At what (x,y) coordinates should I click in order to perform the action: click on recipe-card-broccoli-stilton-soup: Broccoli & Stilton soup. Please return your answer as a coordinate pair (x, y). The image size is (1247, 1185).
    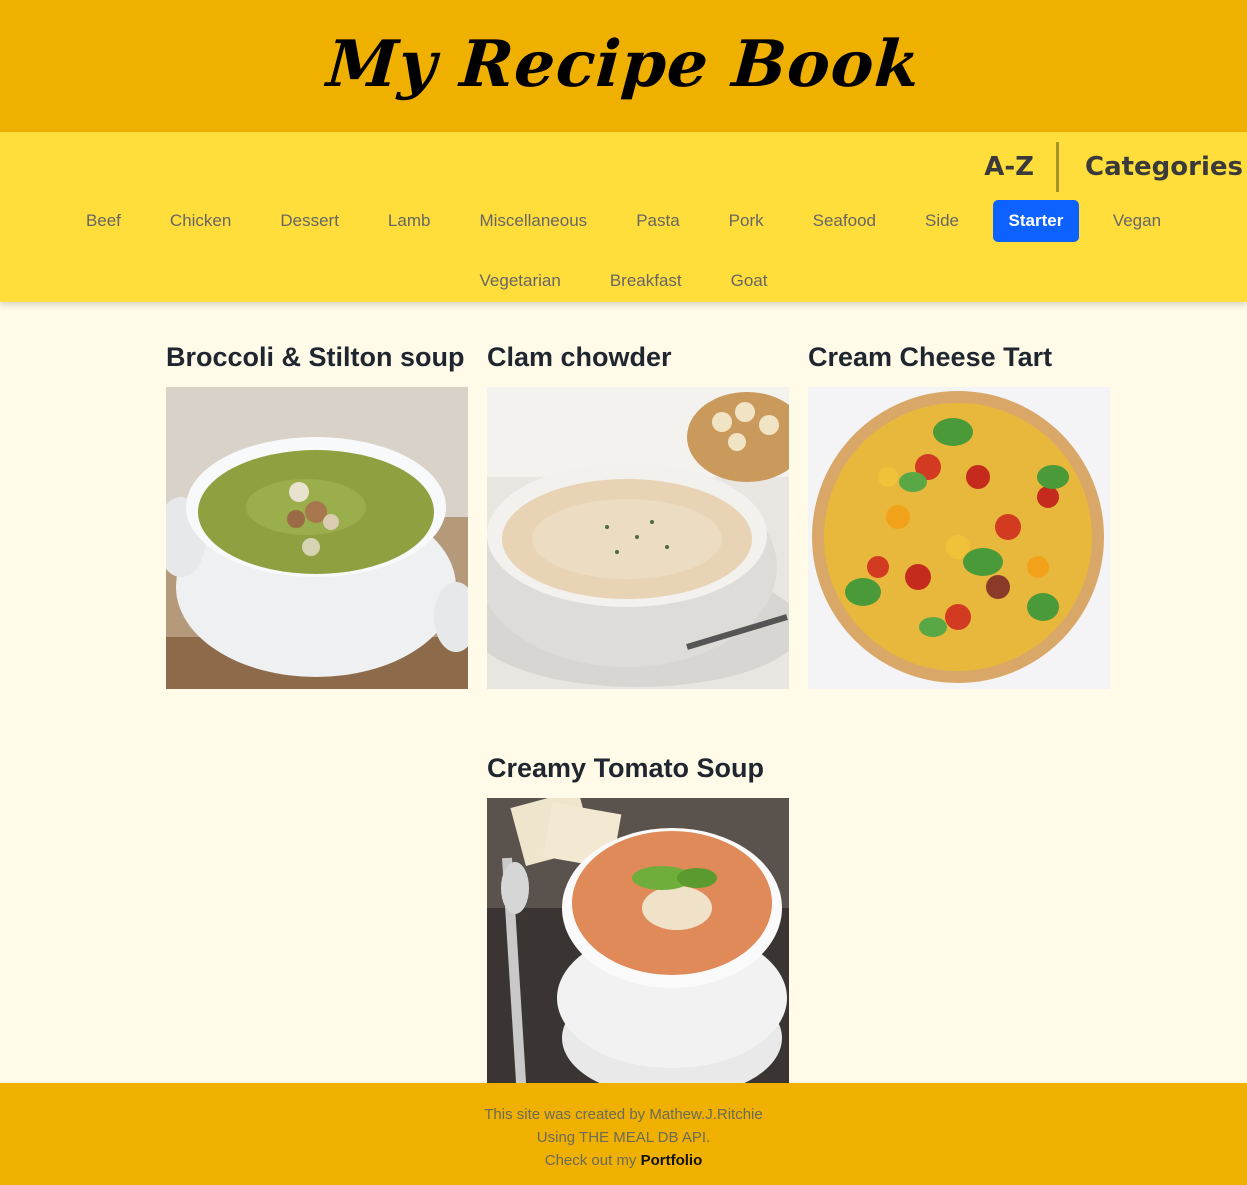
    Looking at the image, I should click on (317, 495).